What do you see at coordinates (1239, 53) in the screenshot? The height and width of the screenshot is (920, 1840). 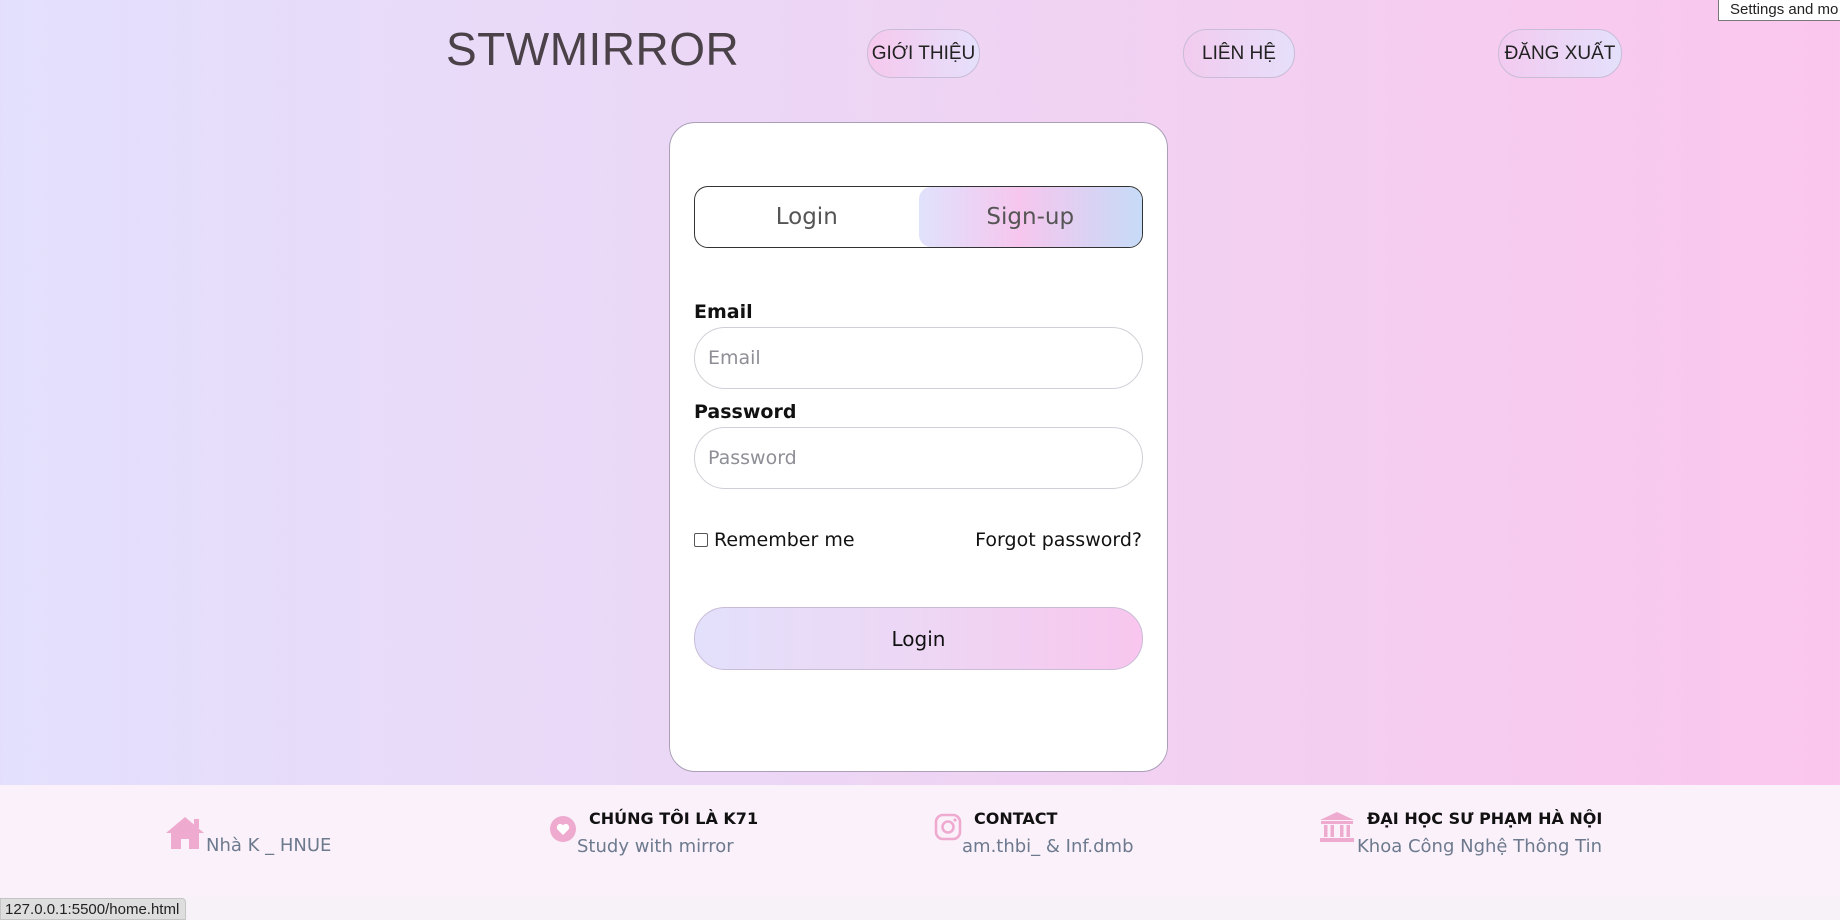 I see `nav-contact-button: LIÊN HỆ` at bounding box center [1239, 53].